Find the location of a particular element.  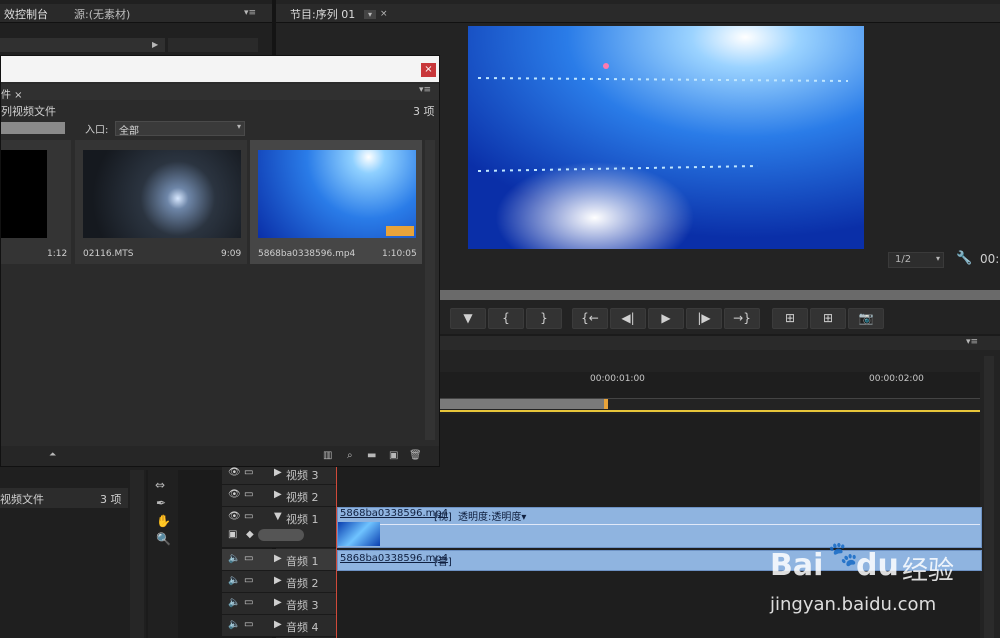

zoom-slider-icon: ⏶ is located at coordinates (52, 455).